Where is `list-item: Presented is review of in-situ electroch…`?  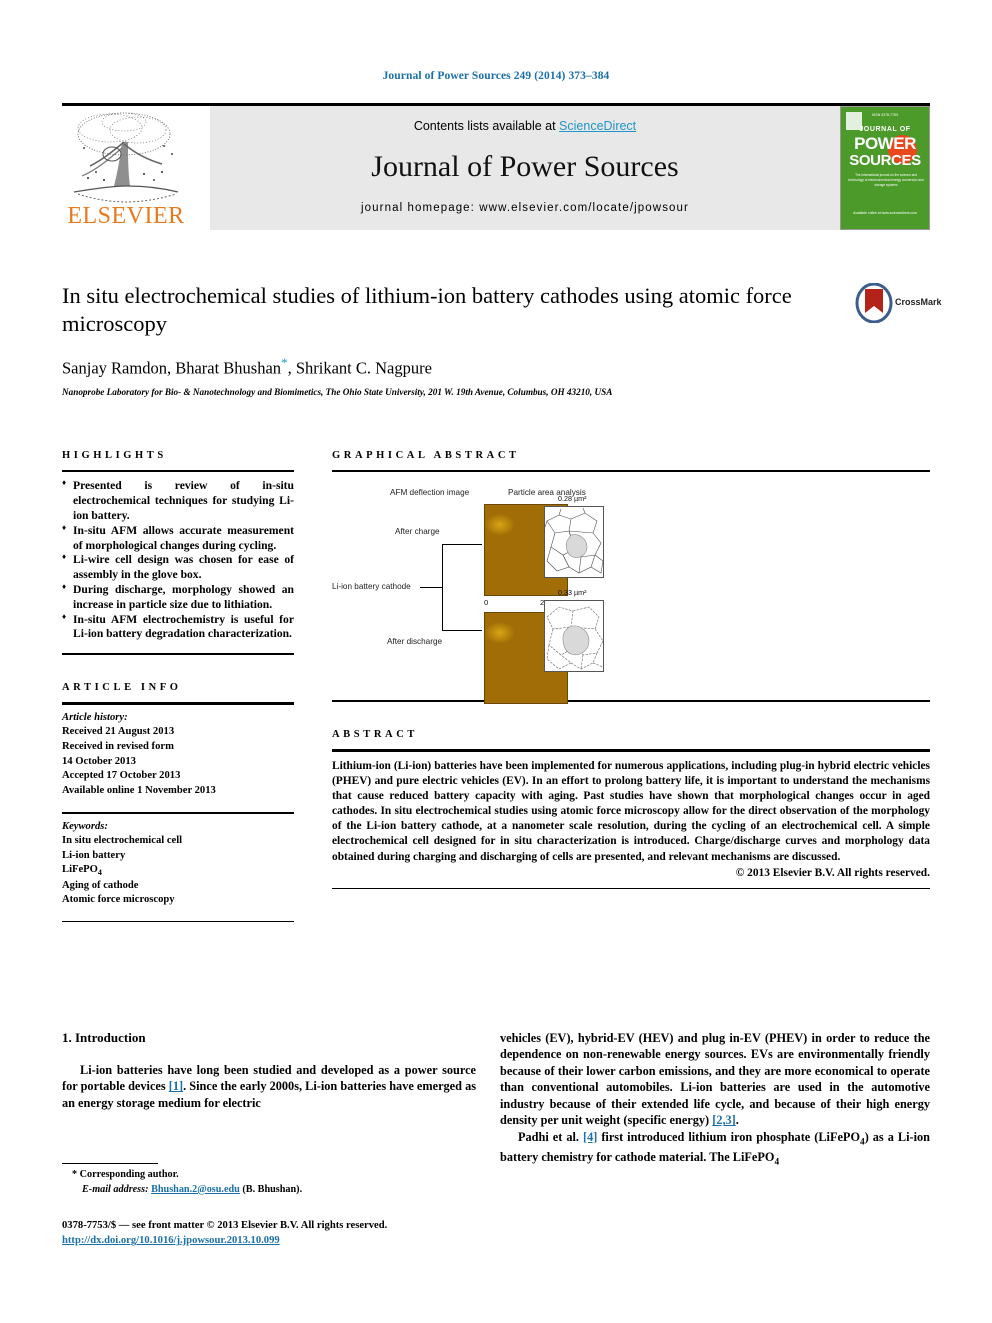 list-item: Presented is review of in-situ electroch… is located at coordinates (178, 500).